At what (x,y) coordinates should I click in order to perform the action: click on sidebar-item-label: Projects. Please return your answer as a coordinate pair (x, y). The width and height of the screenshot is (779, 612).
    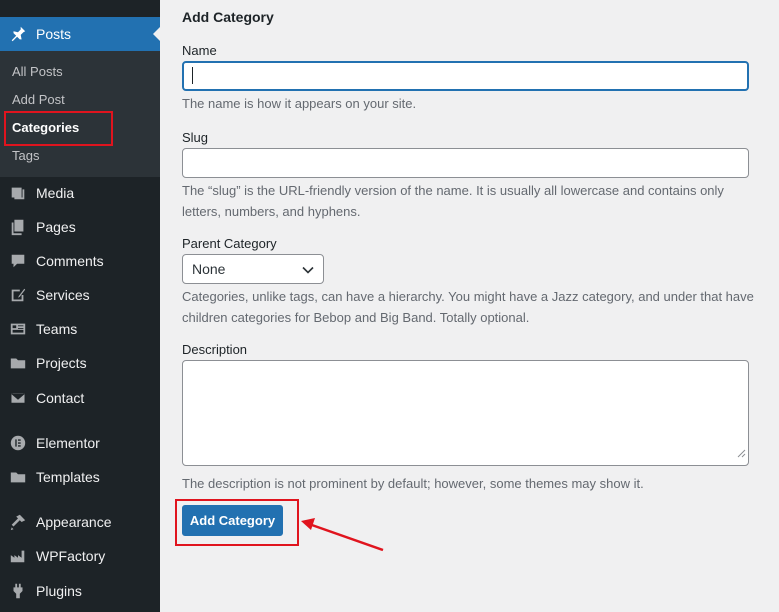
    Looking at the image, I should click on (61, 363).